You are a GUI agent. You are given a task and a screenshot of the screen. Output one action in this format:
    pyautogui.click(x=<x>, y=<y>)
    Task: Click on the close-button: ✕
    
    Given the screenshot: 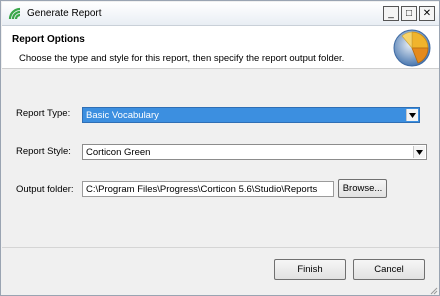 What is the action you would take?
    pyautogui.click(x=427, y=13)
    